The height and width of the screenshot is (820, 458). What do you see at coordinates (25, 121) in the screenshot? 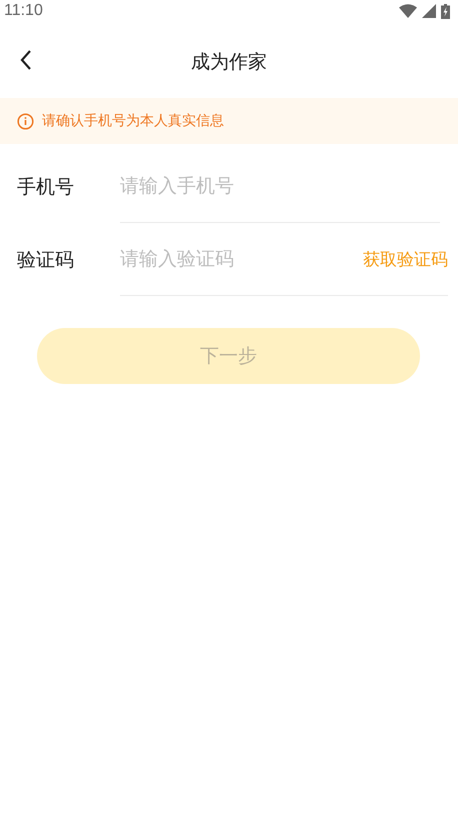
I see `info-icon` at bounding box center [25, 121].